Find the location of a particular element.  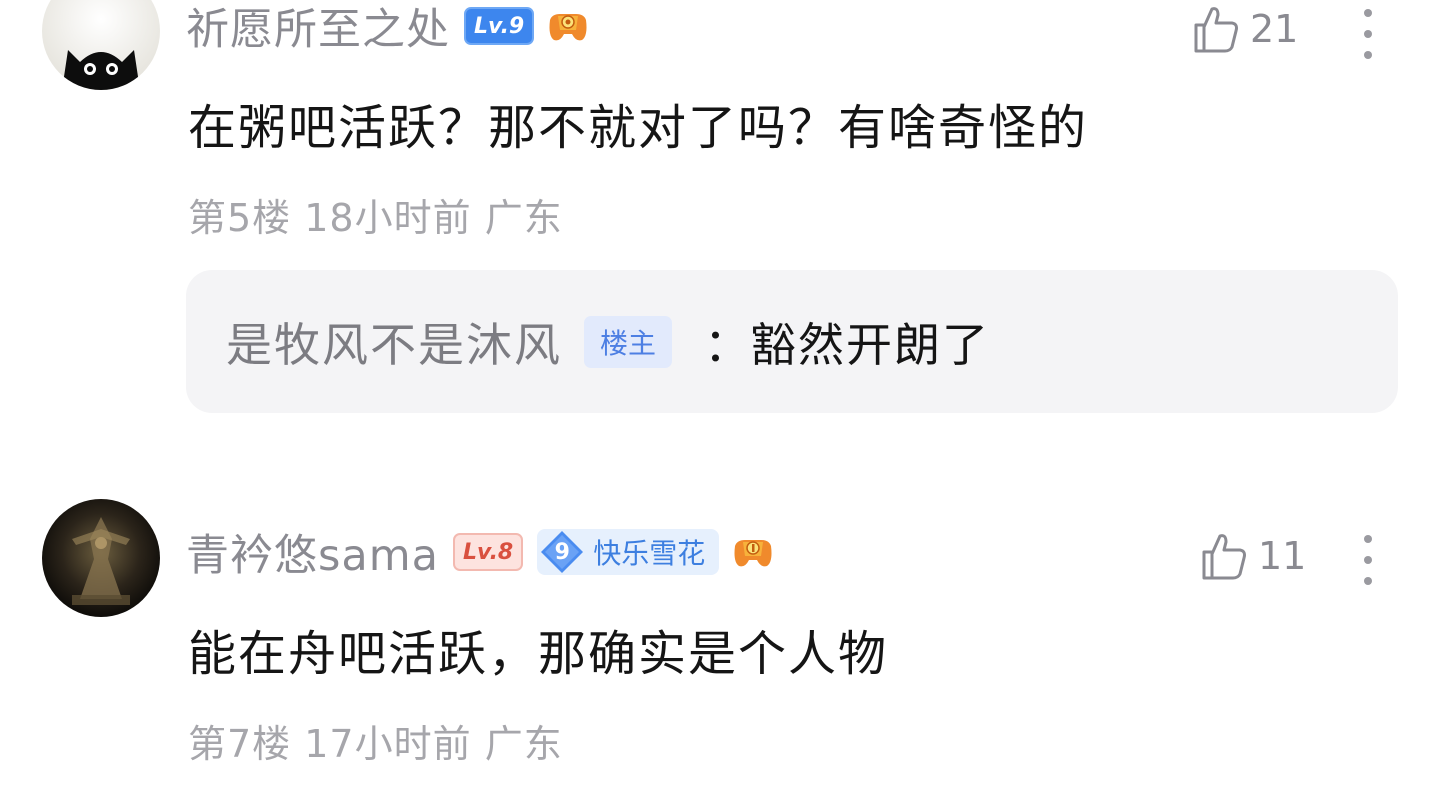

fan-badge-label: 快乐雪花 is located at coordinates (649, 553).